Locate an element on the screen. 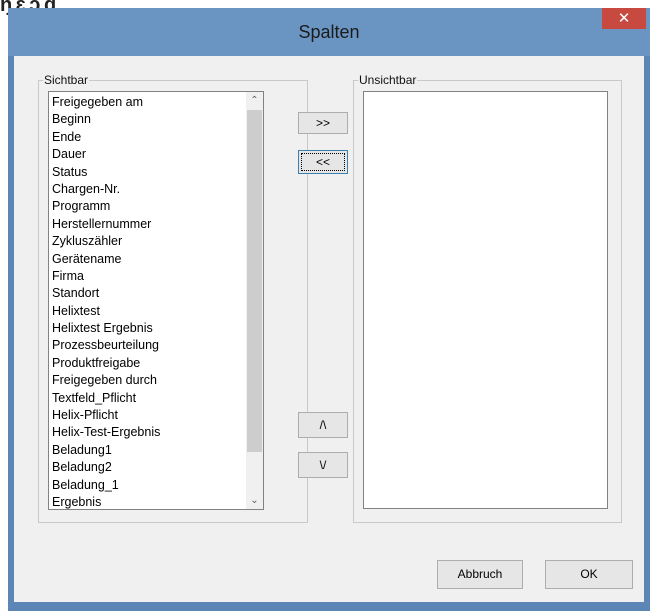 The height and width of the screenshot is (611, 652). close-button: ✕ is located at coordinates (624, 18).